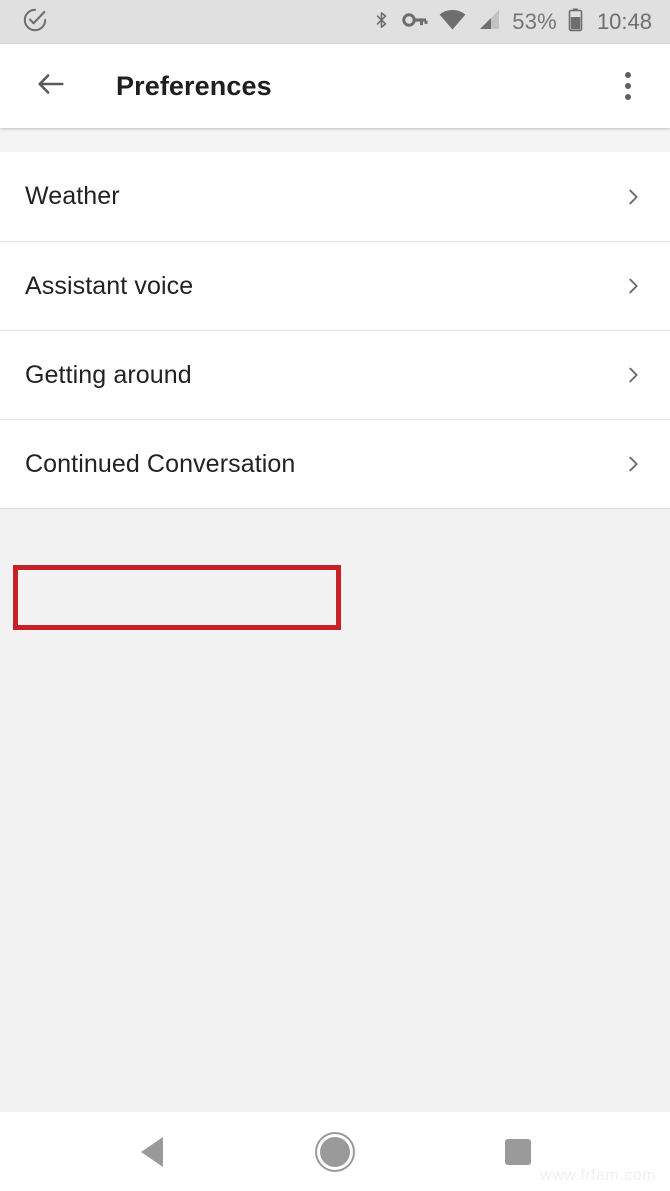 The height and width of the screenshot is (1191, 670). I want to click on wifi-icon, so click(452, 22).